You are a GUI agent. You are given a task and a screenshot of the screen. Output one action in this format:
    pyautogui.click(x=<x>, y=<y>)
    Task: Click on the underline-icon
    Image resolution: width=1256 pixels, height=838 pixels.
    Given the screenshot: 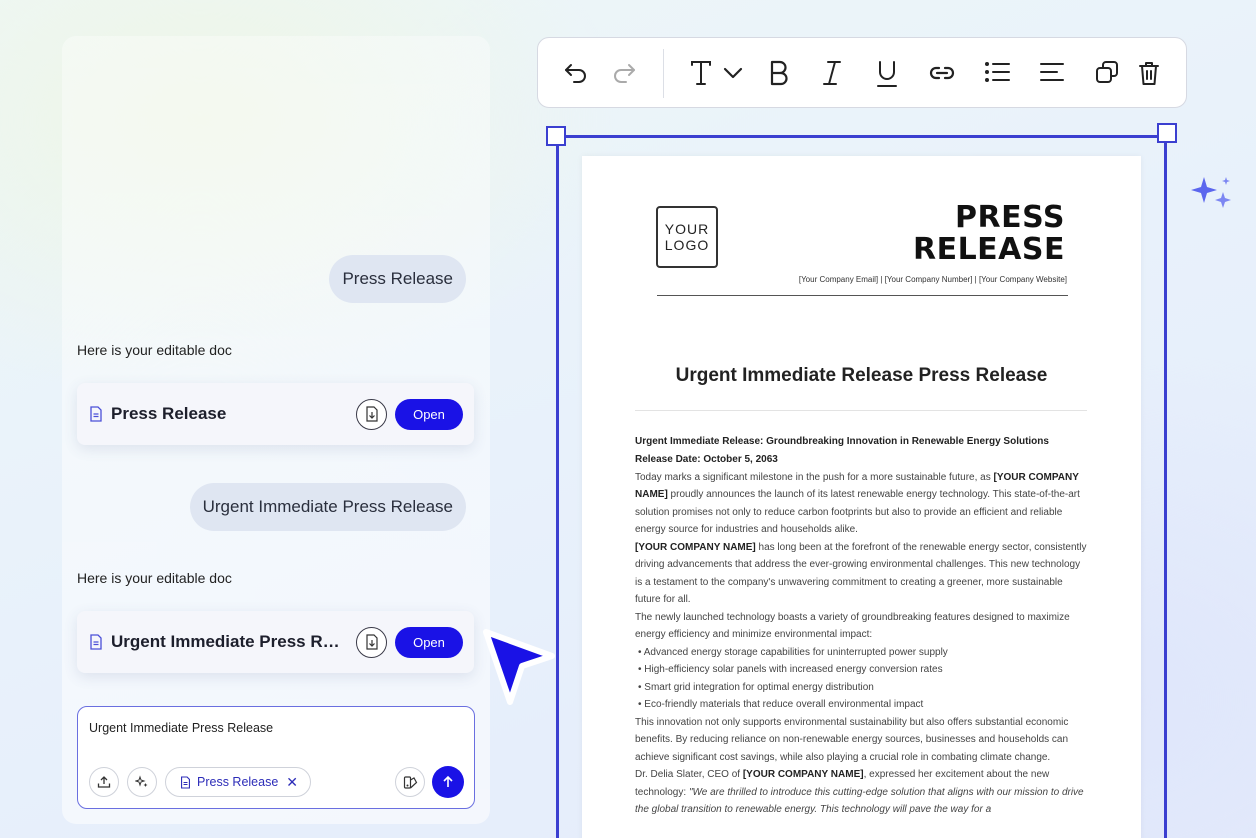 What is the action you would take?
    pyautogui.click(x=887, y=74)
    